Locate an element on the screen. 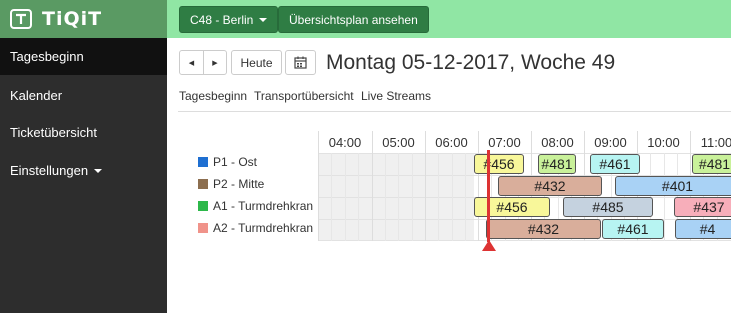  sidebar-item-ticketuebersicht: Ticketübersicht is located at coordinates (83, 132).